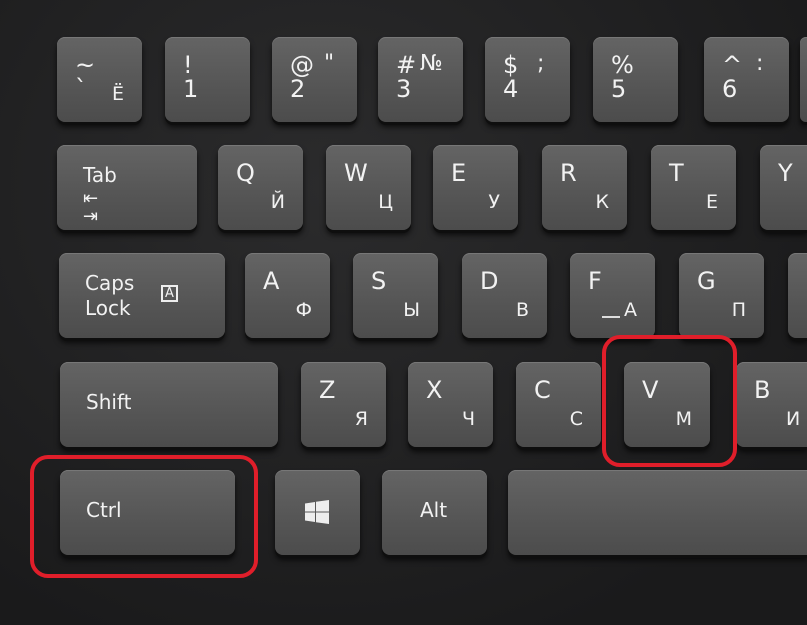  Describe the element at coordinates (619, 89) in the screenshot. I see `key-label: 5` at that location.